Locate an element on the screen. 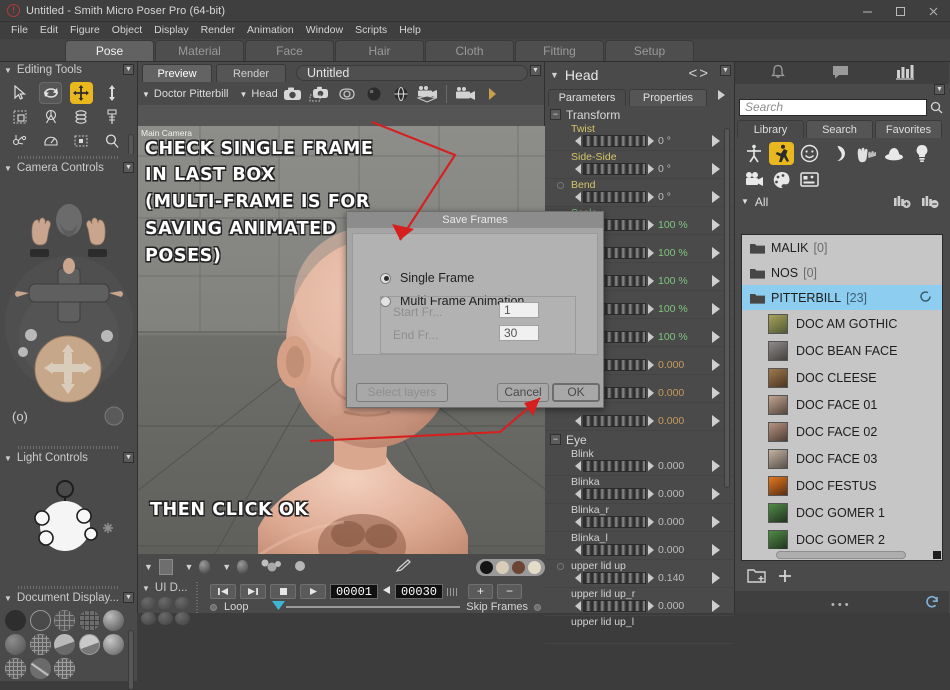 The width and height of the screenshot is (950, 690). tab-face: Face is located at coordinates (289, 50).